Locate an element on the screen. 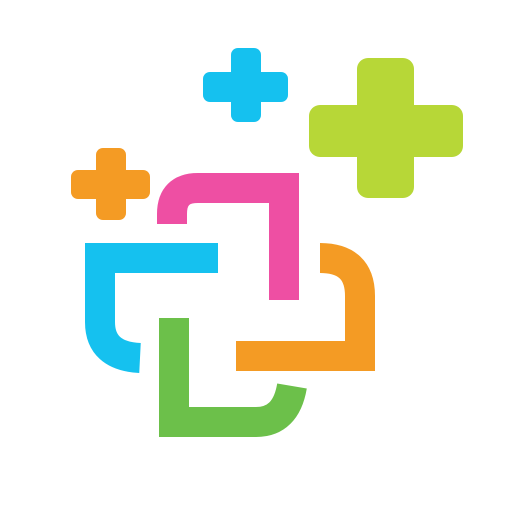 The height and width of the screenshot is (512, 512). lime-plus-icon is located at coordinates (386, 128).